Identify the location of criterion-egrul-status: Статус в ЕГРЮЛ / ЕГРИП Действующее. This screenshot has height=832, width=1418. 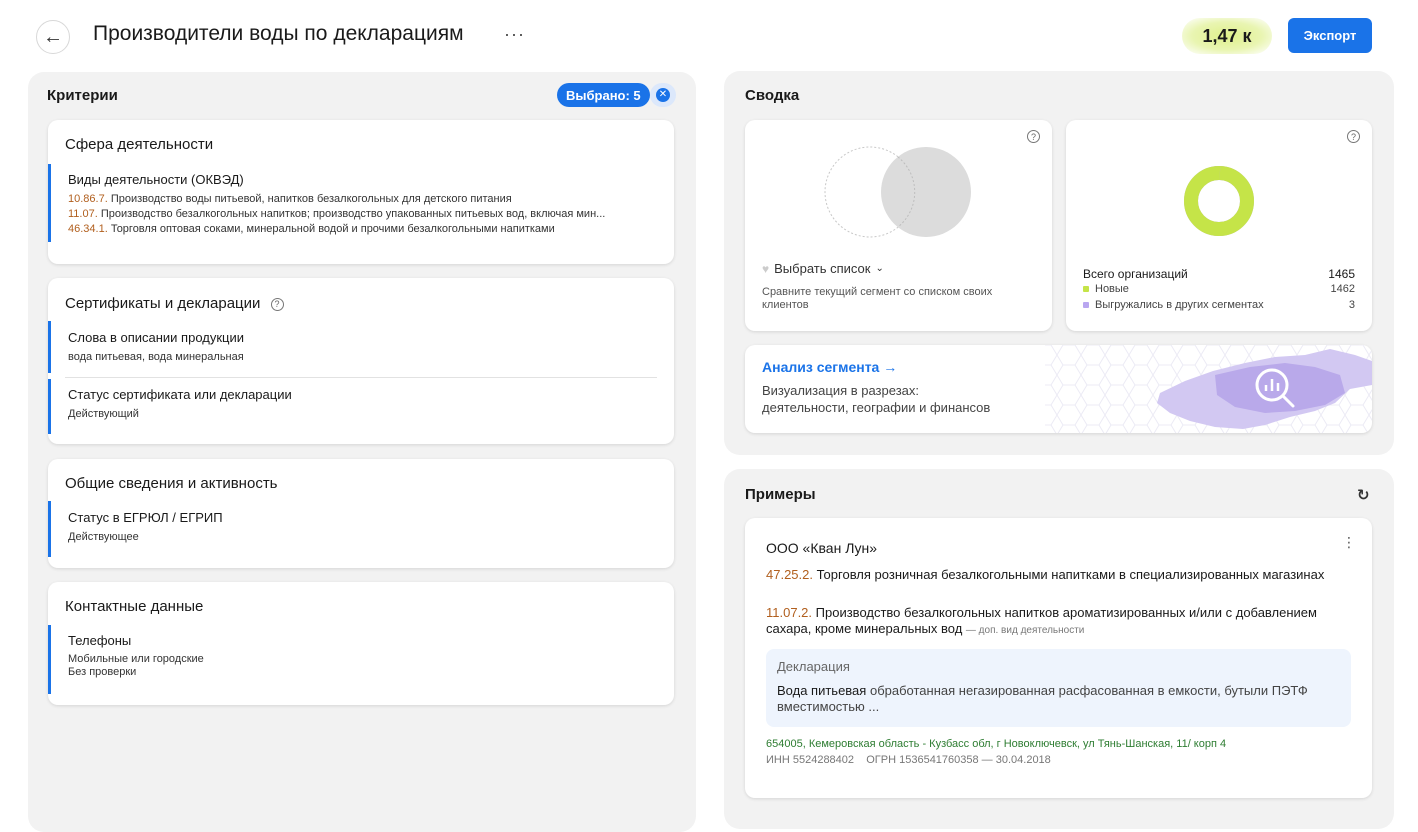
(352, 529).